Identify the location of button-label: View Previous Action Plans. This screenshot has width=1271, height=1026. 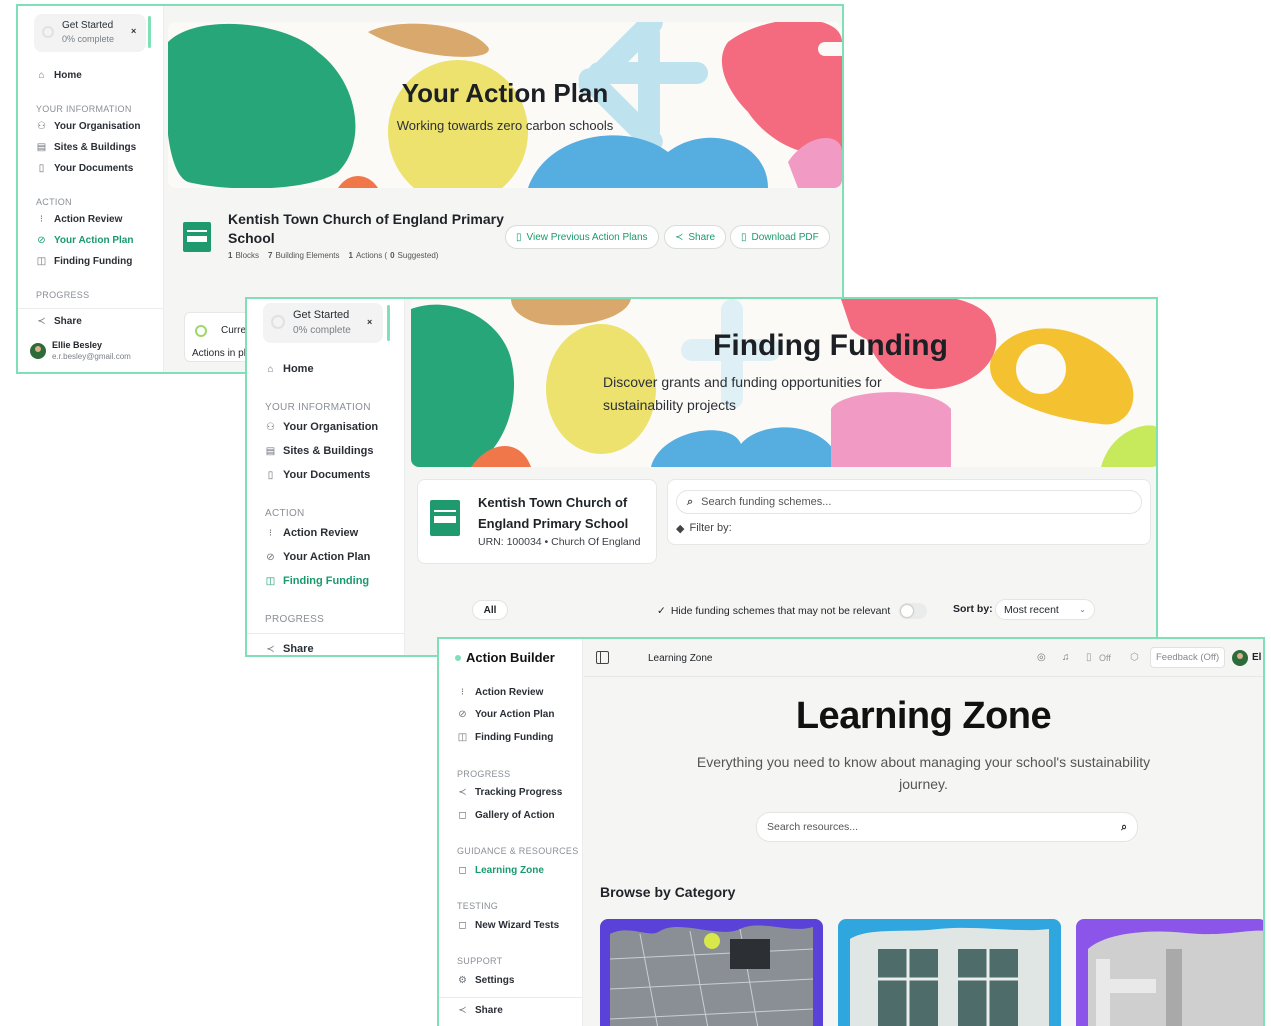
(587, 237).